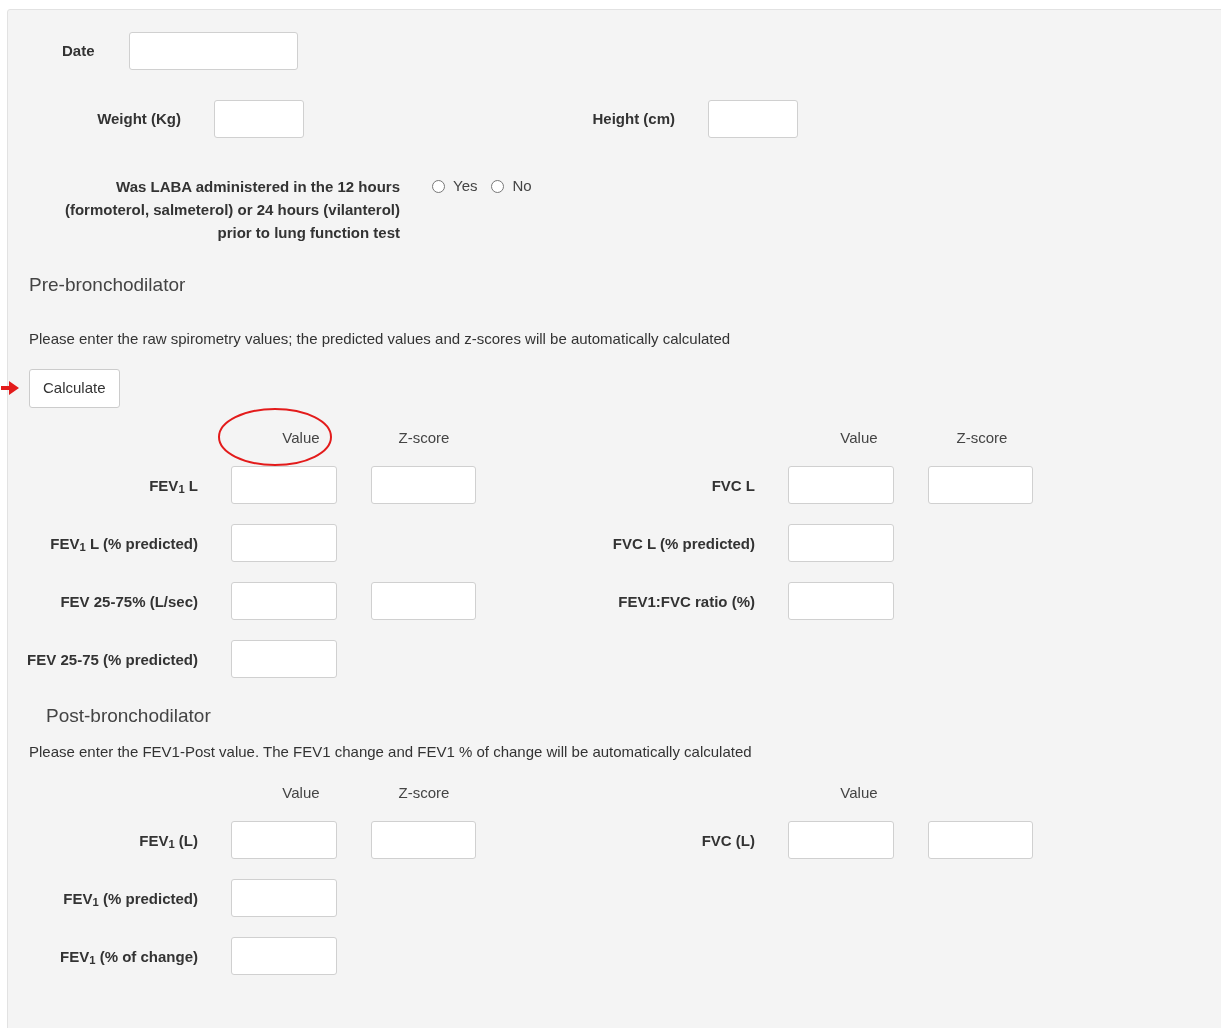 This screenshot has height=1028, width=1221. I want to click on field-label: FEV$_{1}$ (L), so click(168, 841).